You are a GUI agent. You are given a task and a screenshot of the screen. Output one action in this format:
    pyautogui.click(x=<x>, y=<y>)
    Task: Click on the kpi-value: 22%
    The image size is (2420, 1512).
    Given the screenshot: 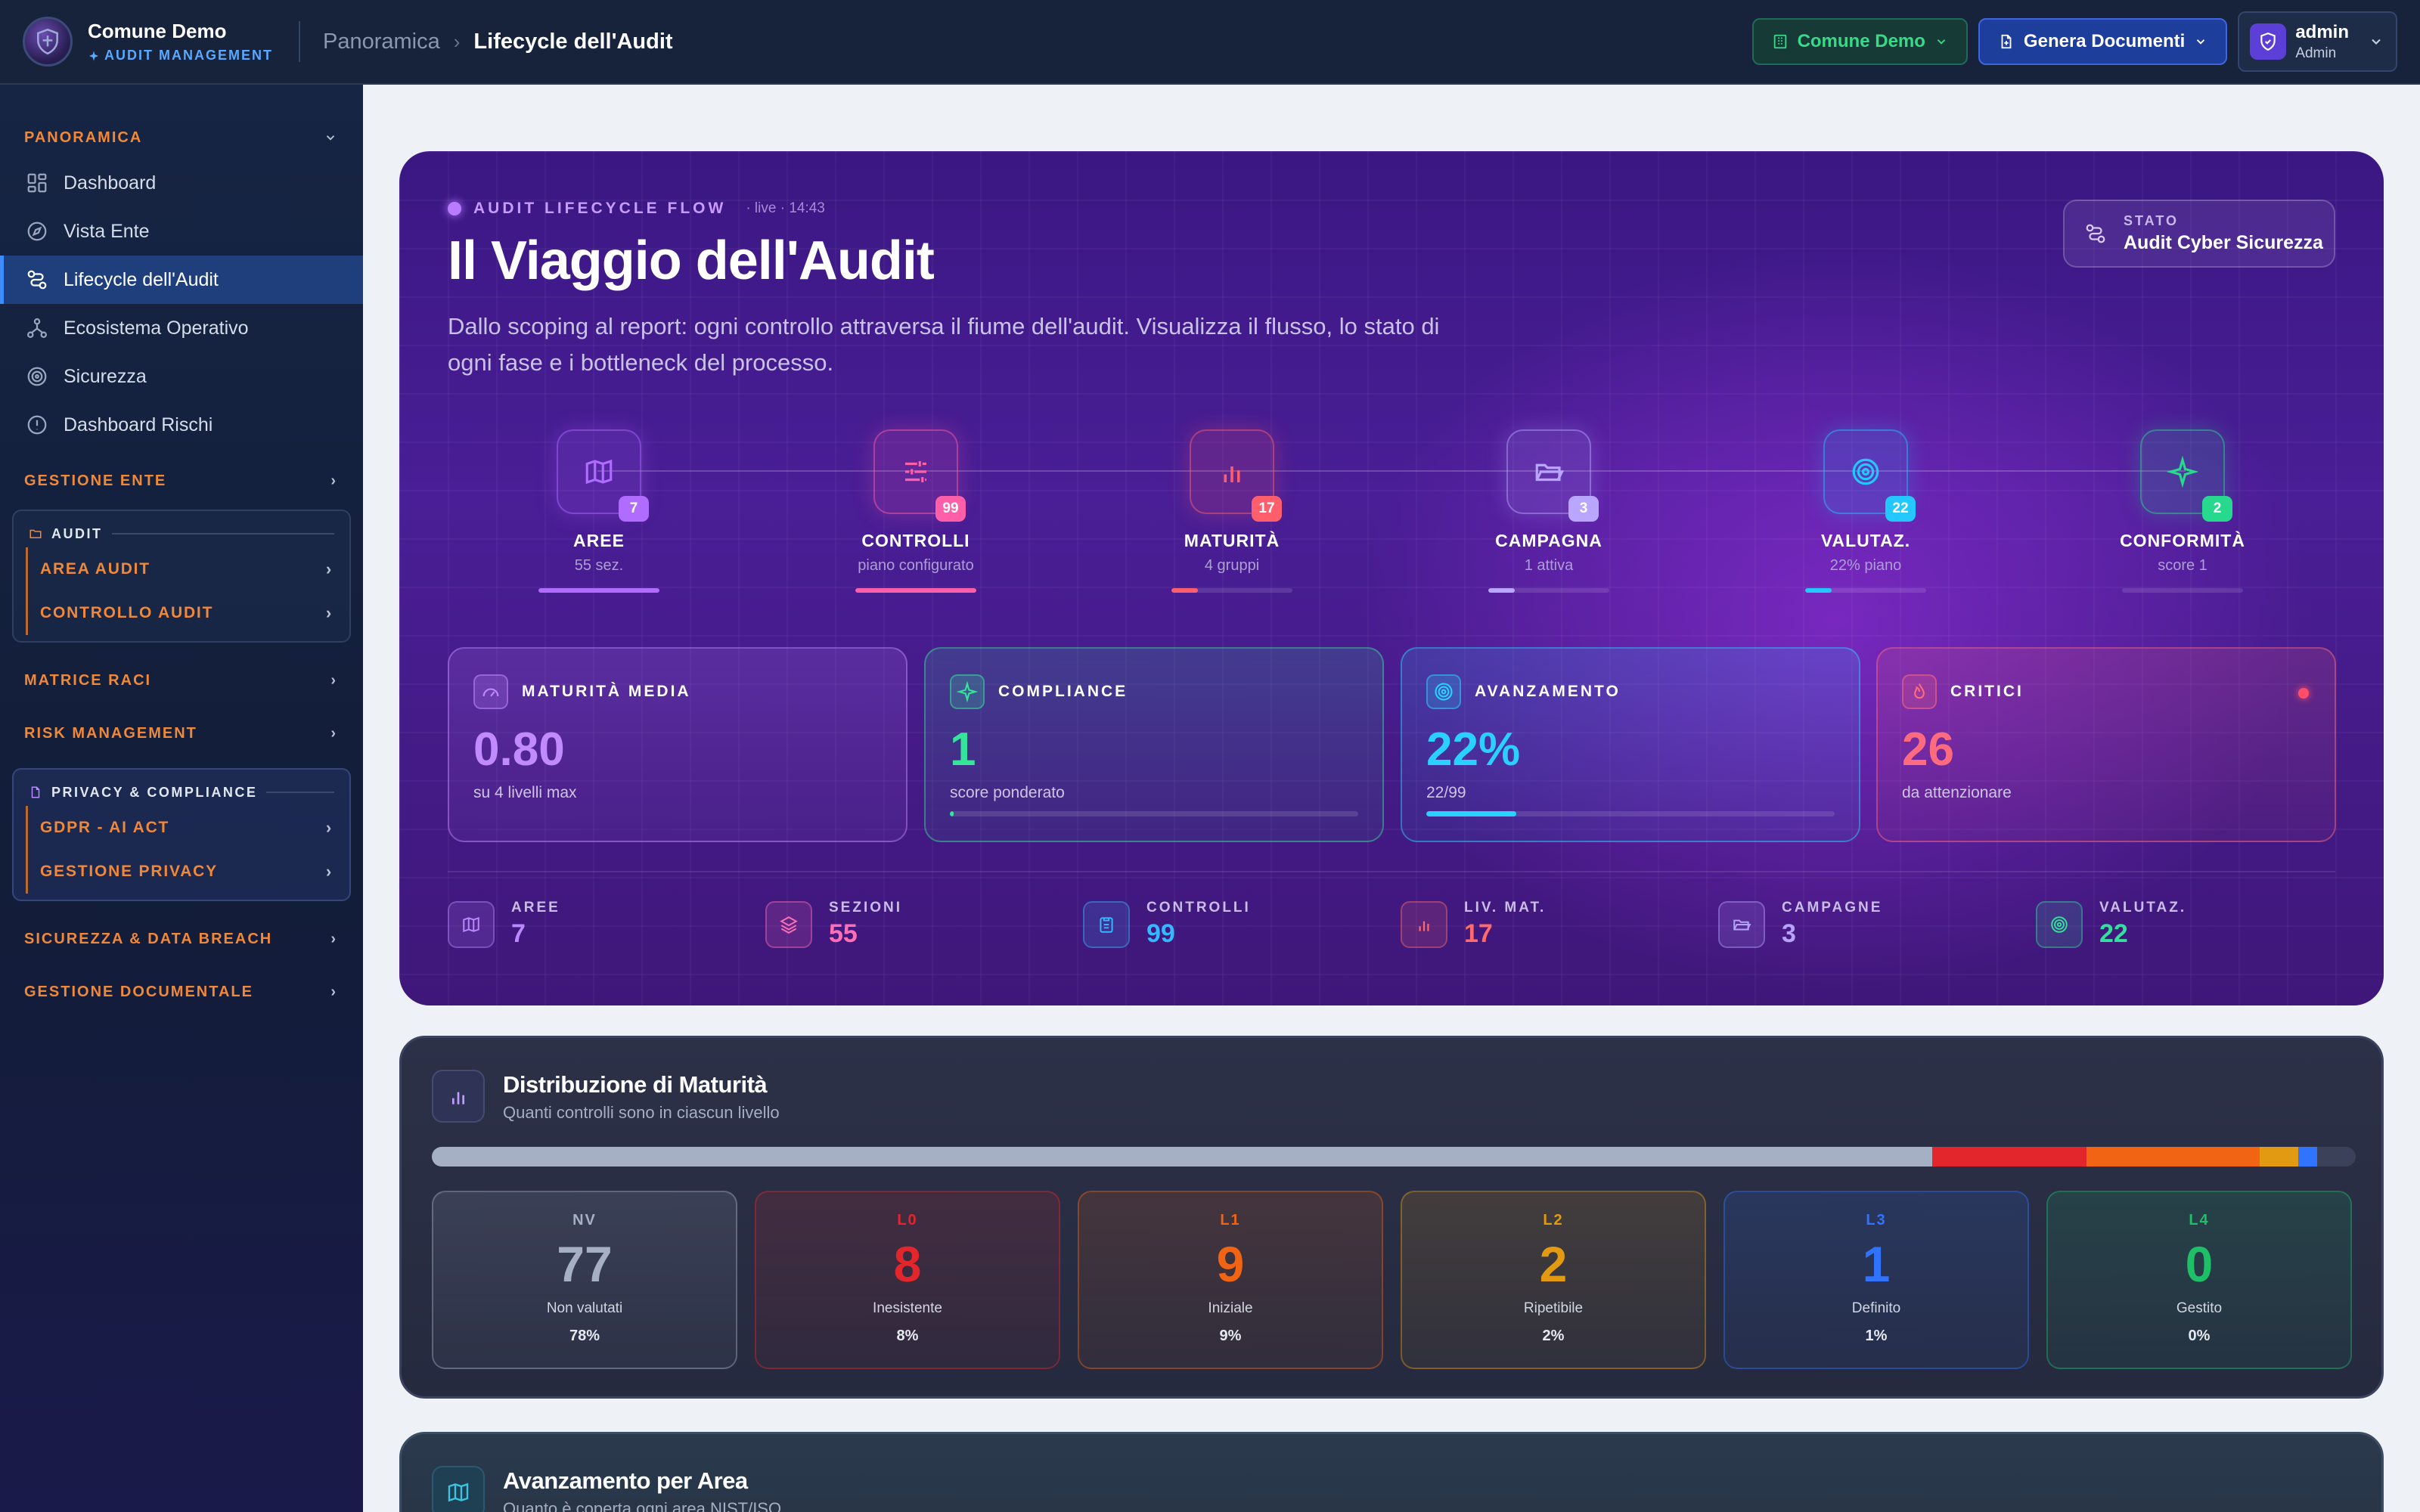 What is the action you would take?
    pyautogui.click(x=1473, y=749)
    